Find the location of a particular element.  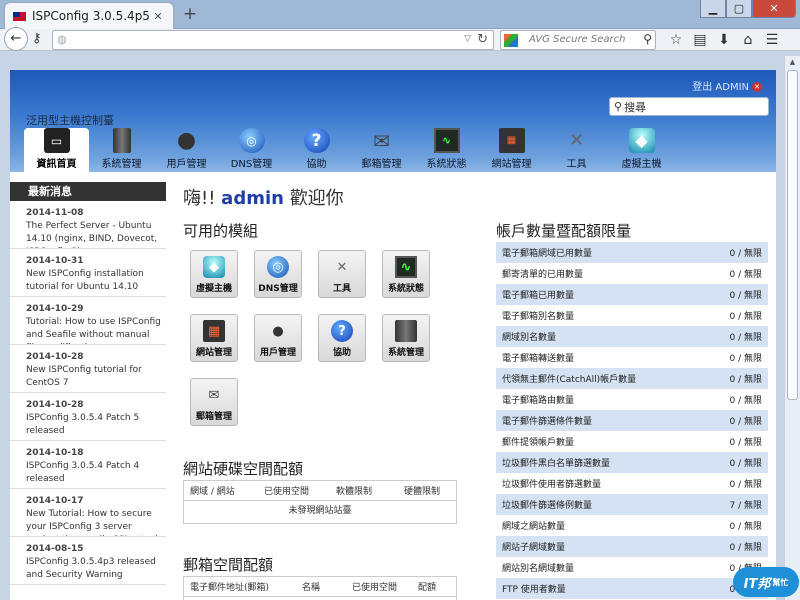

browser-tab: ISPConfig 3.0.5.4p5 ✕ is located at coordinates (89, 15).